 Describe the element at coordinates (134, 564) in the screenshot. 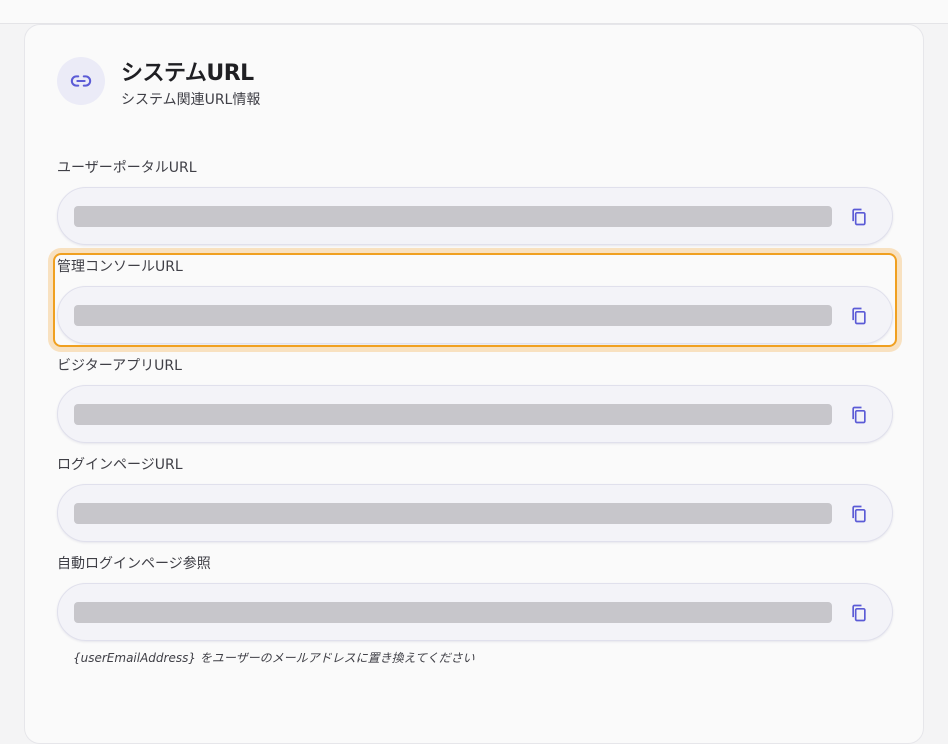

I see `auto-login-page-label: 自動ログインページ参照` at that location.